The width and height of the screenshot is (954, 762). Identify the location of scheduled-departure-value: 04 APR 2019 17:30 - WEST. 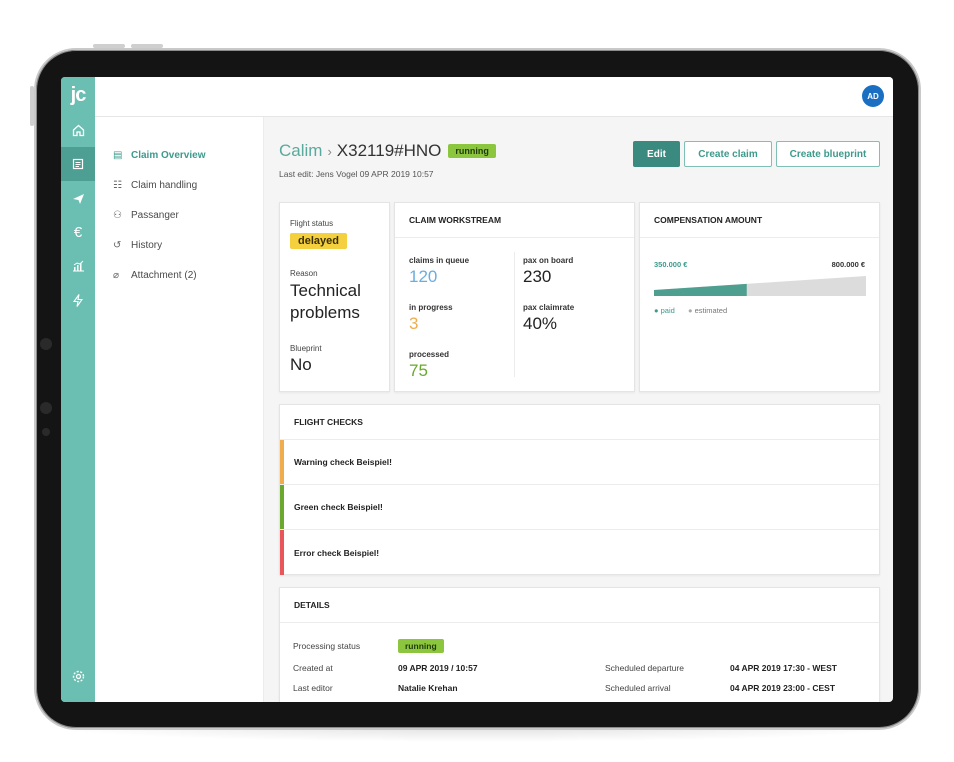
(783, 668).